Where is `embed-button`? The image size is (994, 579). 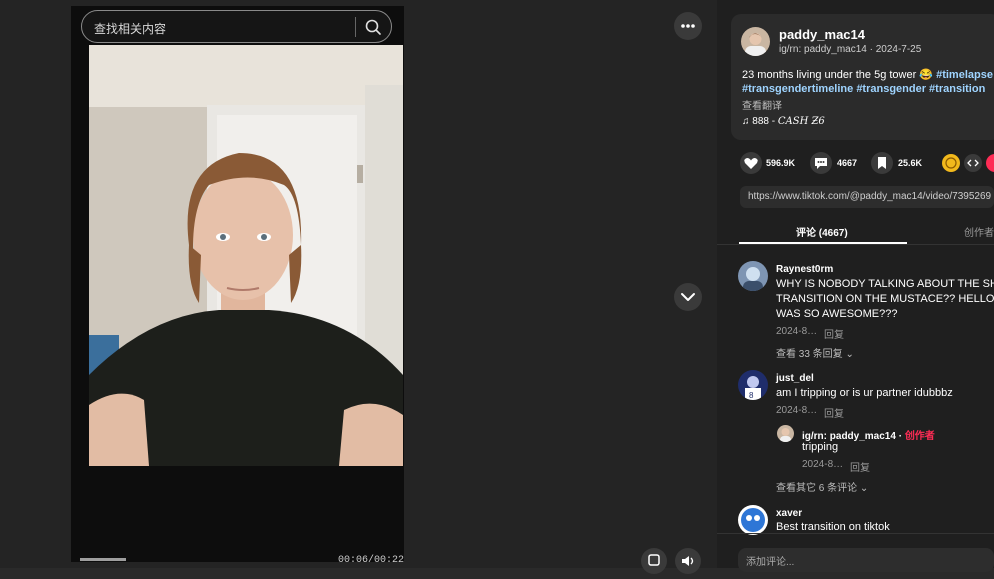 embed-button is located at coordinates (973, 163).